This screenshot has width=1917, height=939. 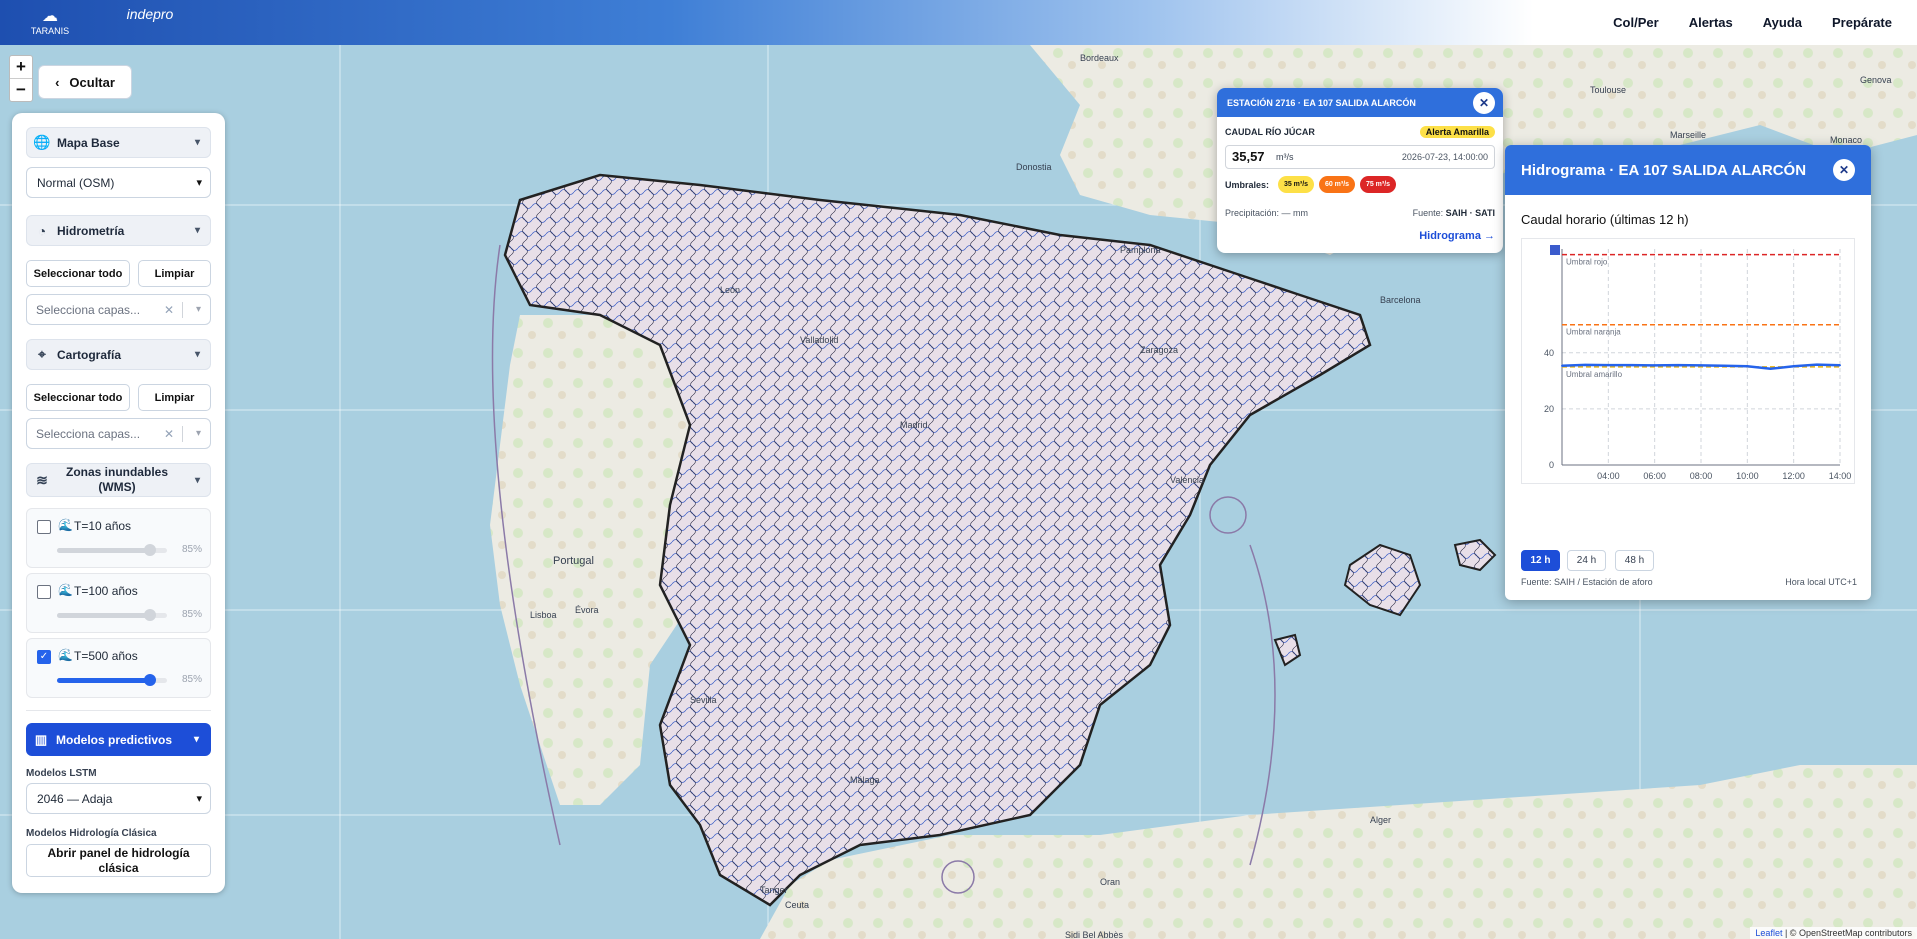 I want to click on cartography-select-all-button: Seleccionar todo, so click(x=78, y=397).